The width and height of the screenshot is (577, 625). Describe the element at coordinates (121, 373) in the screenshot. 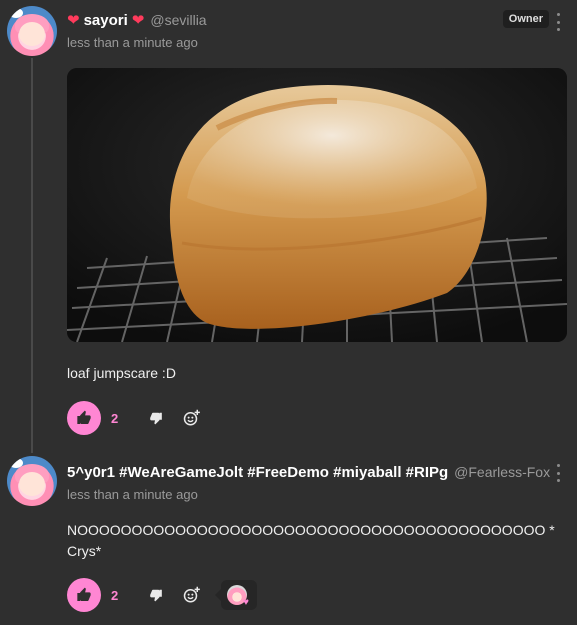

I see `comment-text: loaf jumpscare :D` at that location.